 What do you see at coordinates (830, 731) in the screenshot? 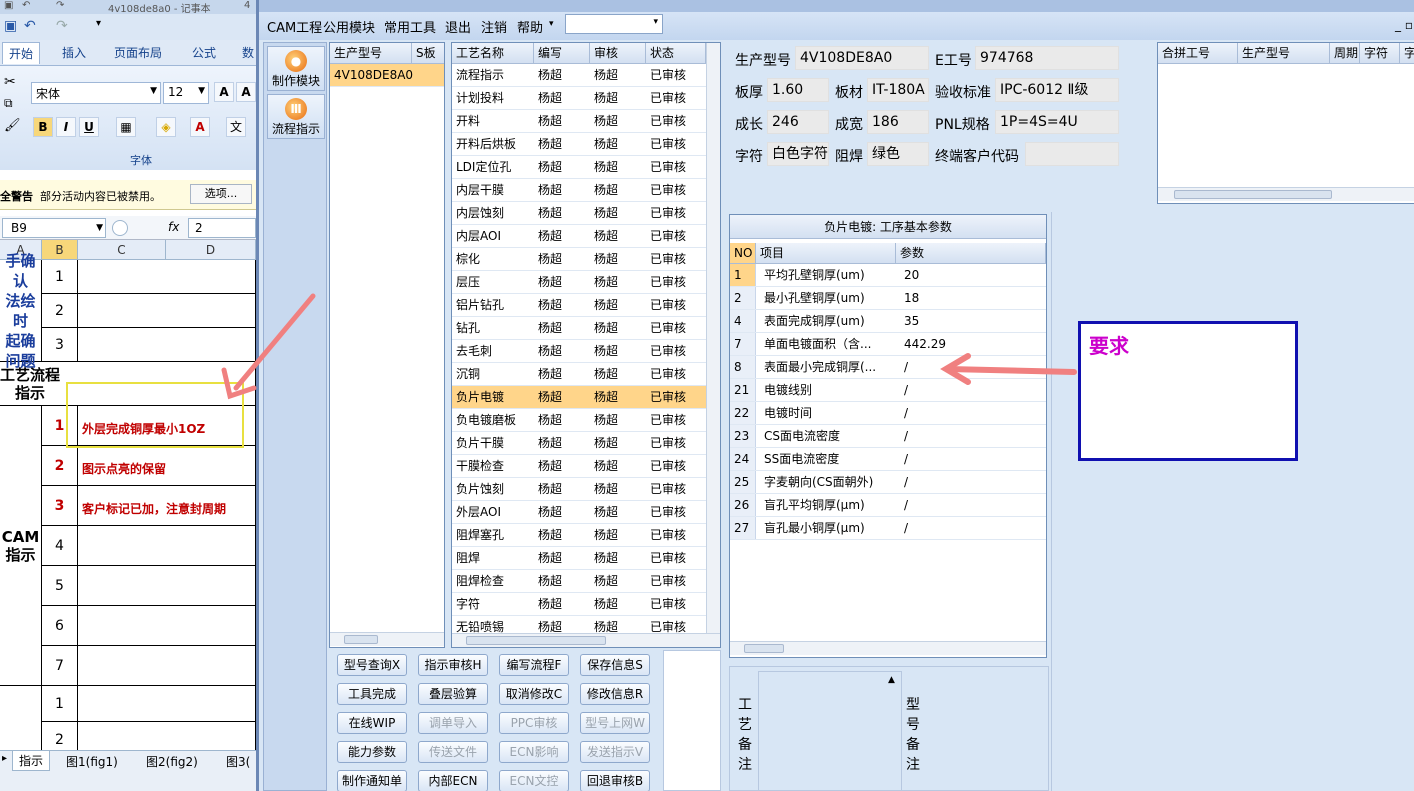
I see `process-remark-input` at bounding box center [830, 731].